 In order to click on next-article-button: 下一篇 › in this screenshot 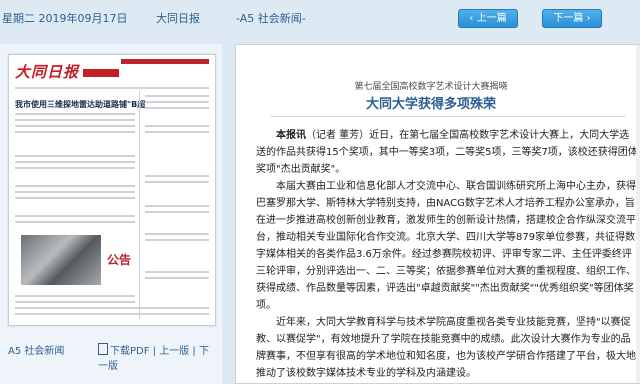, I will do `click(572, 18)`.